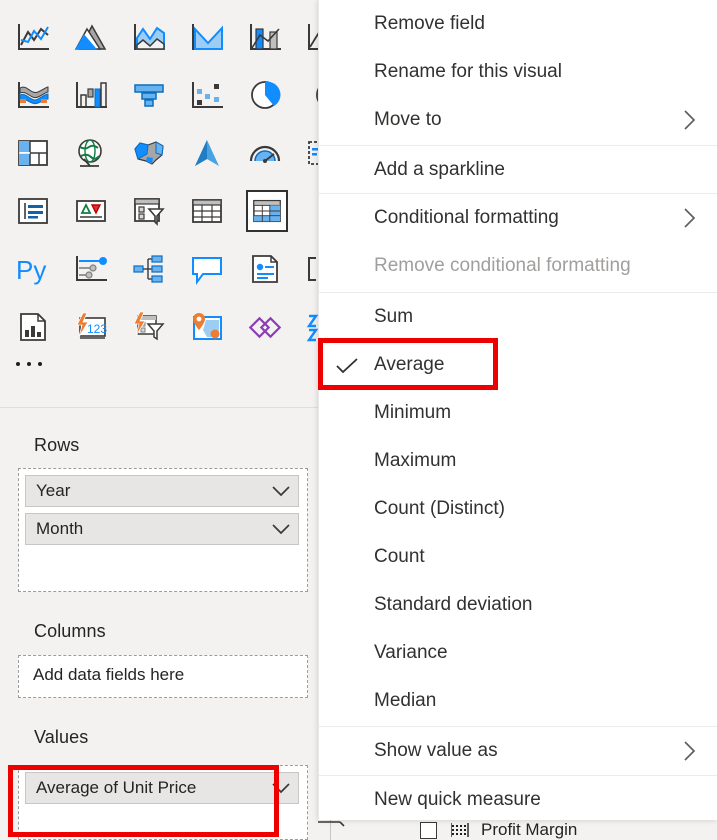  Describe the element at coordinates (116, 787) in the screenshot. I see `field-chip-label: Average of Unit Price` at that location.